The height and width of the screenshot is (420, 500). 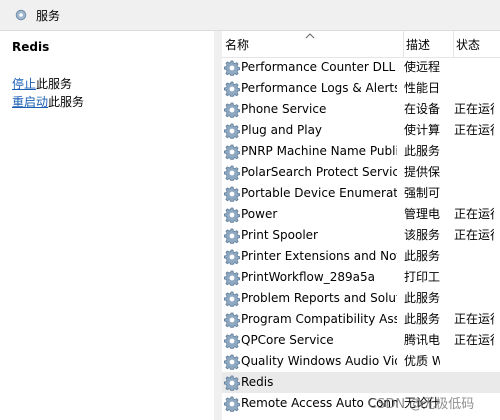 What do you see at coordinates (422, 67) in the screenshot?
I see `service-description-cell: 使远程用户和 64 位进程` at bounding box center [422, 67].